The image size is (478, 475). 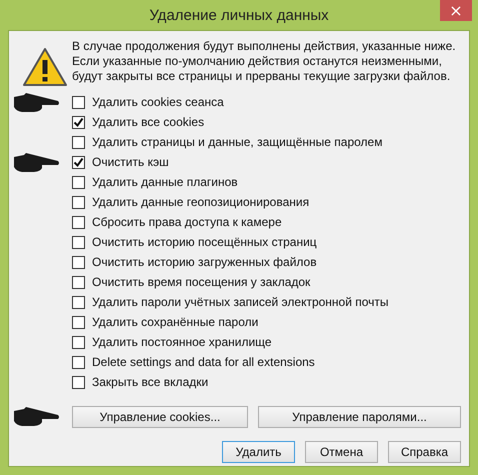 I want to click on dialog-button: Удалить, so click(x=258, y=452).